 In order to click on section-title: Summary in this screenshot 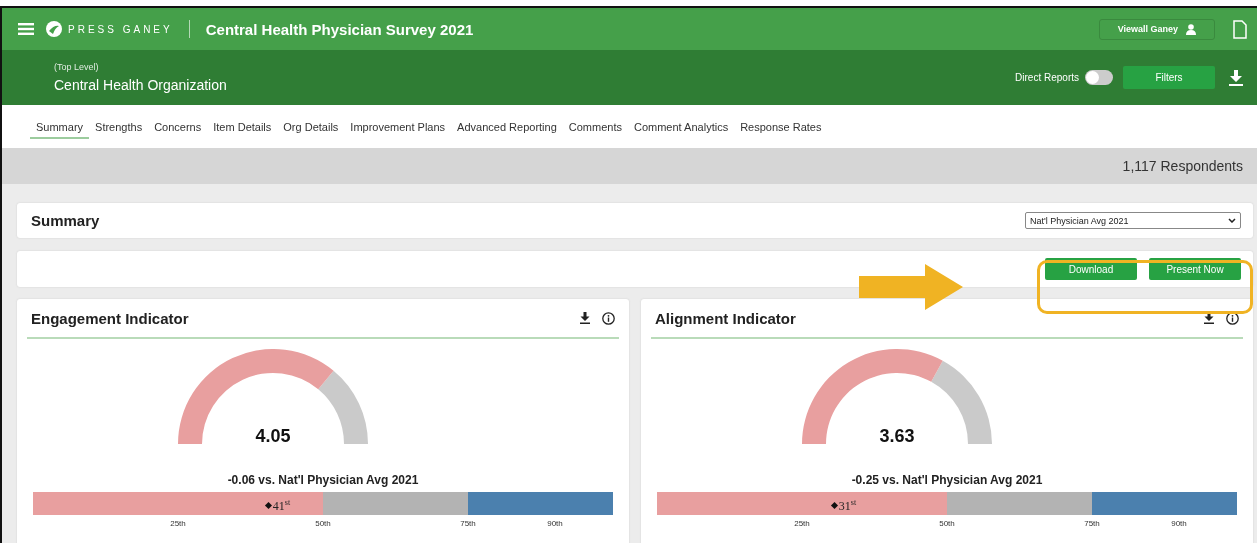, I will do `click(66, 220)`.